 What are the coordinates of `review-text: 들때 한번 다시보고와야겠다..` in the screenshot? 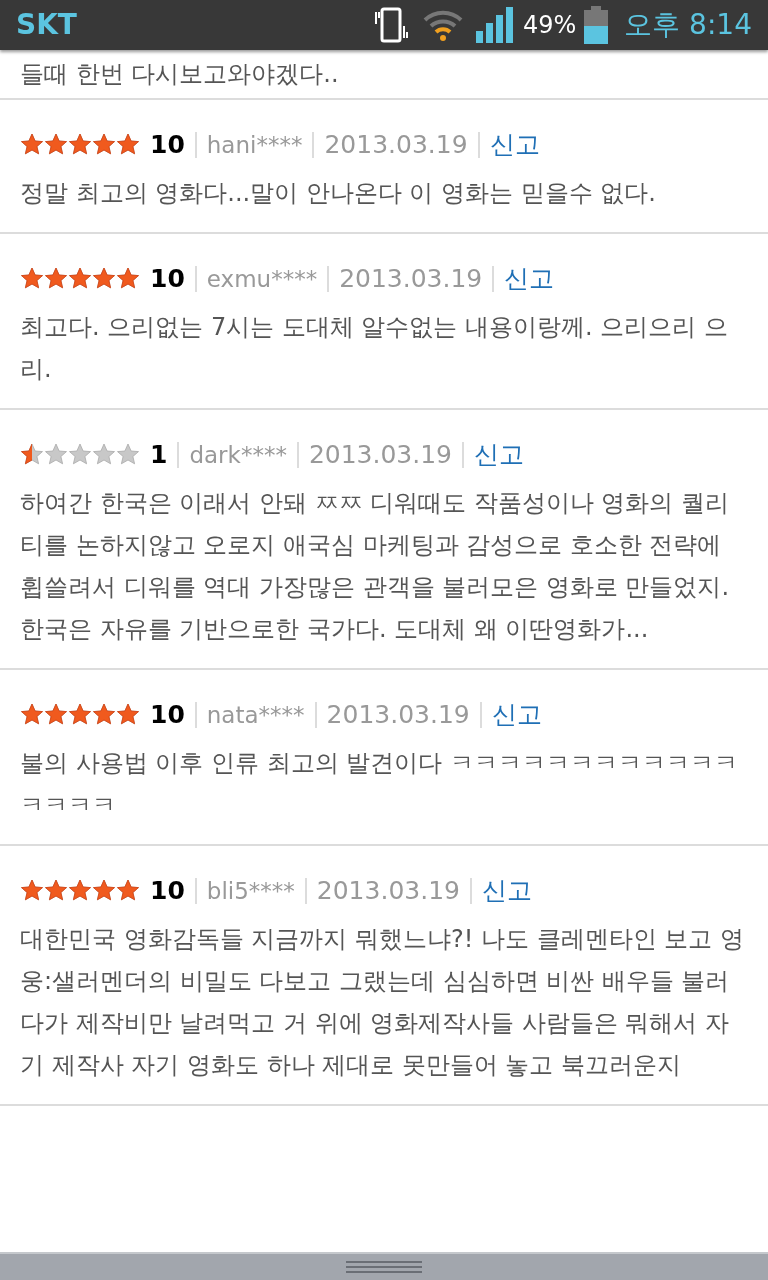 It's located at (179, 74).